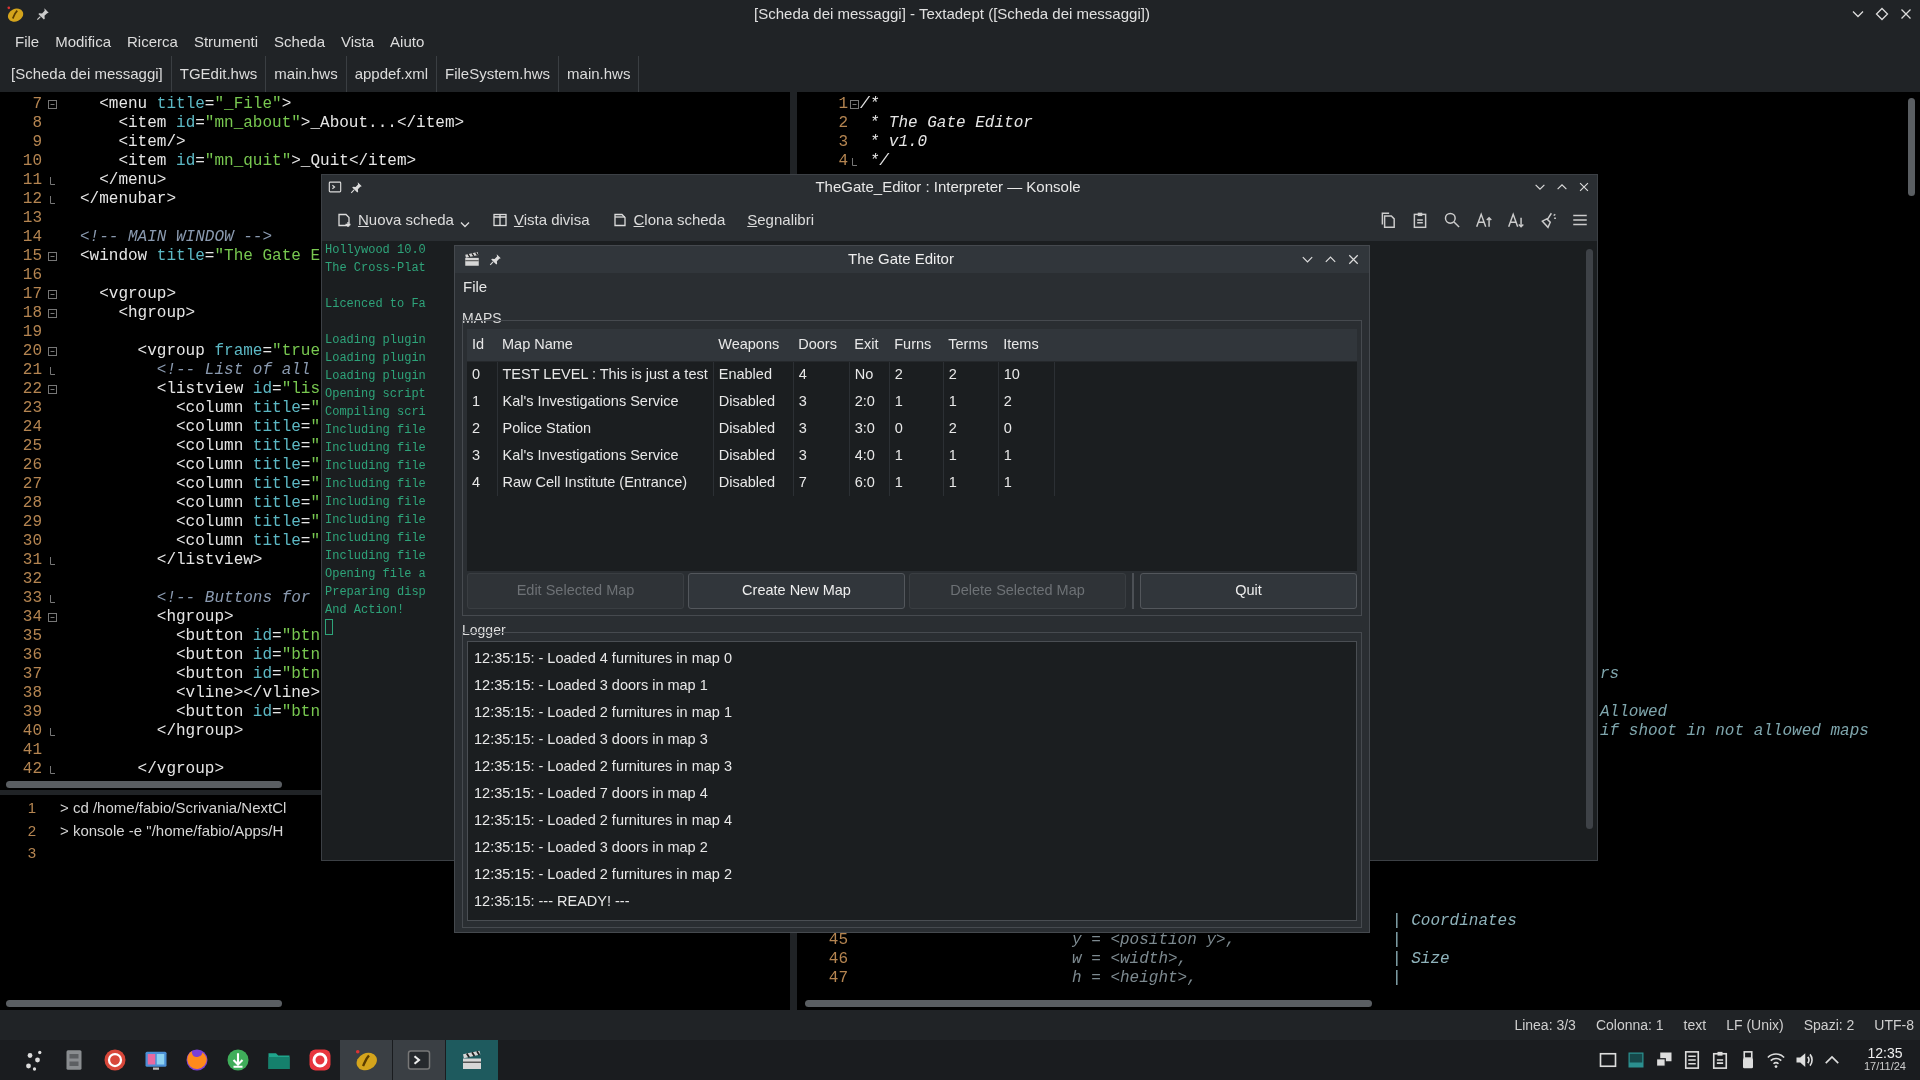  I want to click on fox-globe-icon, so click(196, 1060).